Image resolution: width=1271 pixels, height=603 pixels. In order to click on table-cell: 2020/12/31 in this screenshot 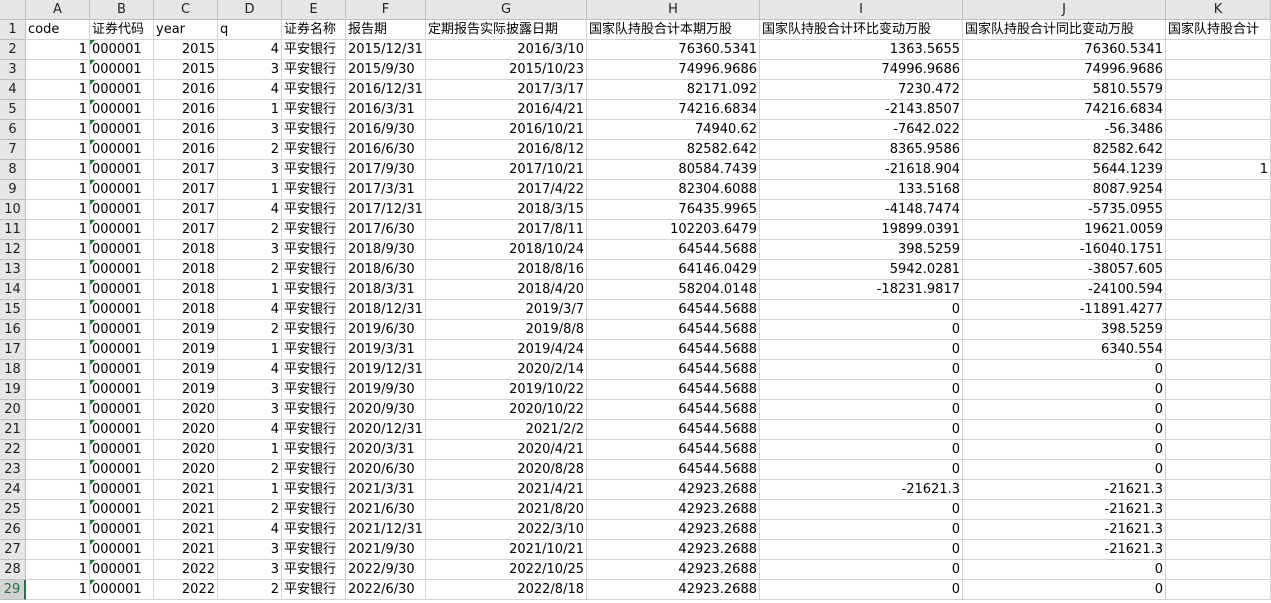, I will do `click(386, 430)`.